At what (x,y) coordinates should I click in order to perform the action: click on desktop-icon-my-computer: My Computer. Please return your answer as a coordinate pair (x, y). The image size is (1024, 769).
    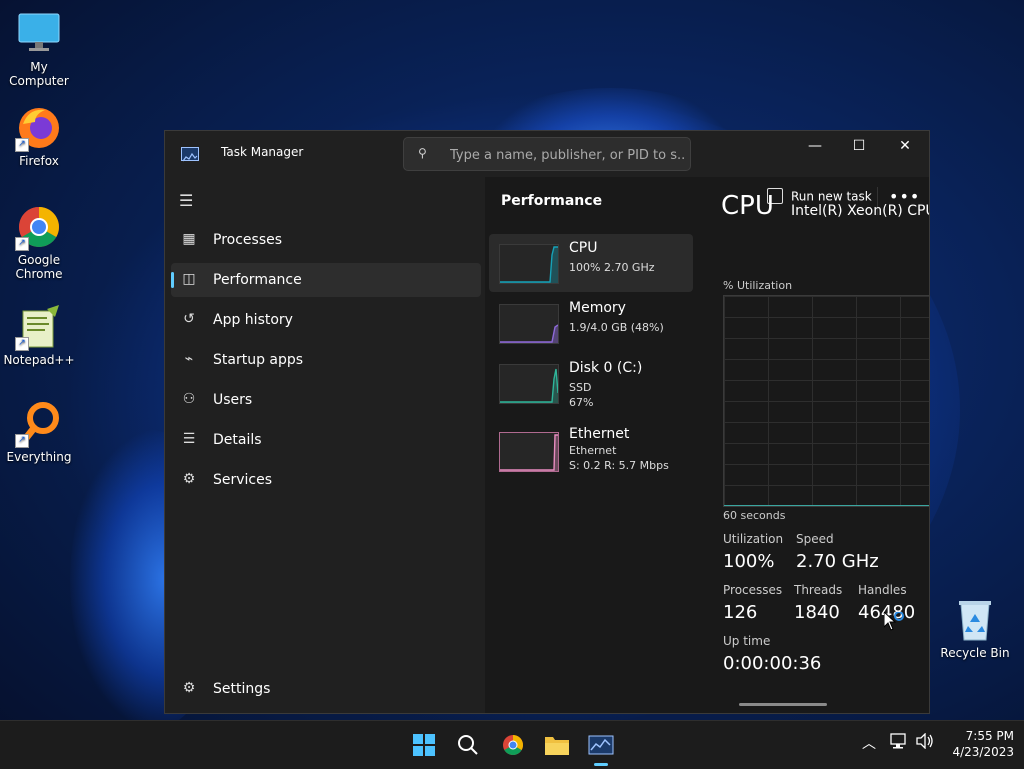
    Looking at the image, I should click on (39, 49).